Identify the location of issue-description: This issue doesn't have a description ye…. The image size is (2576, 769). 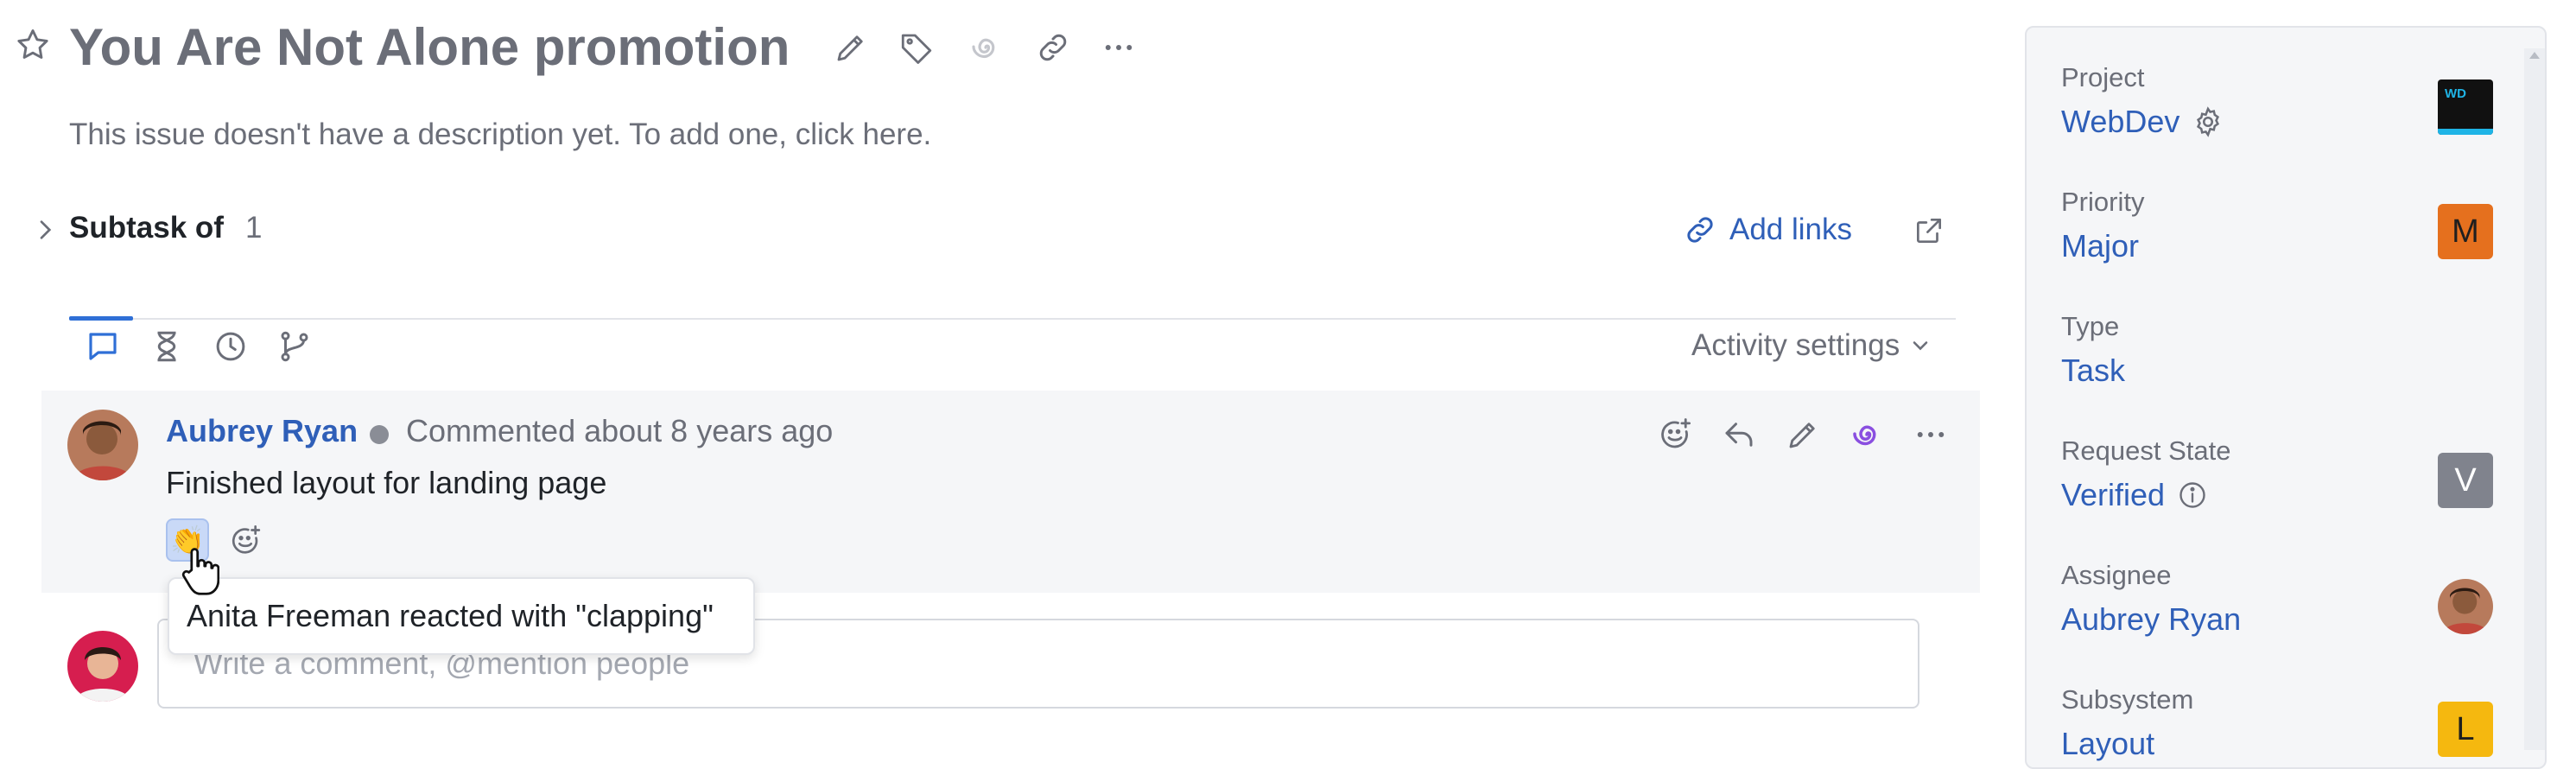
(500, 135).